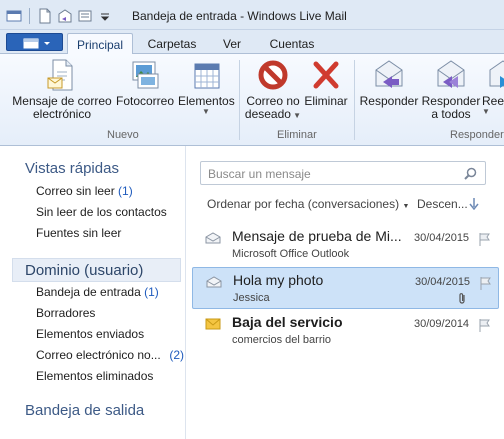 This screenshot has width=504, height=439. I want to click on quick-view-unread-mail: Correo sin leer (1), so click(84, 191).